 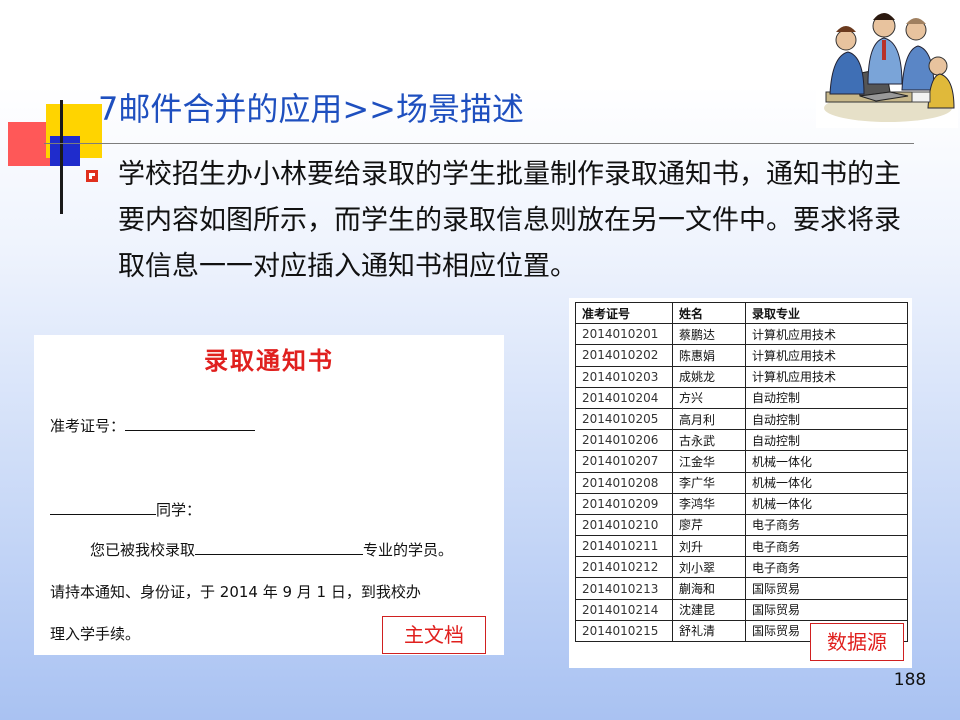 I want to click on name-cell: 蔡鹏达, so click(x=709, y=334).